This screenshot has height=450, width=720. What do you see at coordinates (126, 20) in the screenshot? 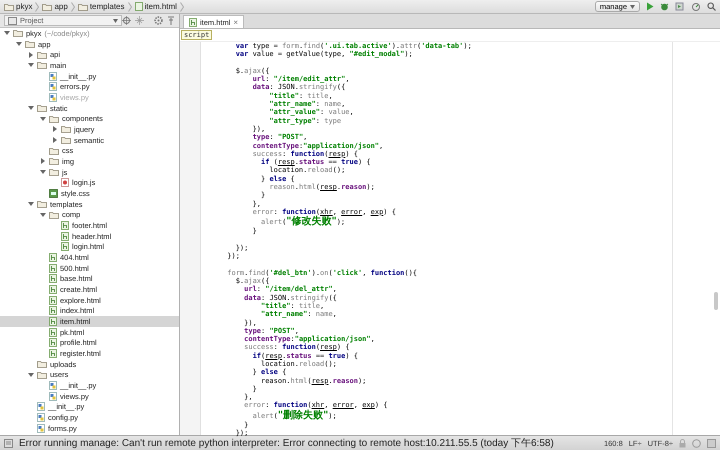
I see `crosshair-icon` at bounding box center [126, 20].